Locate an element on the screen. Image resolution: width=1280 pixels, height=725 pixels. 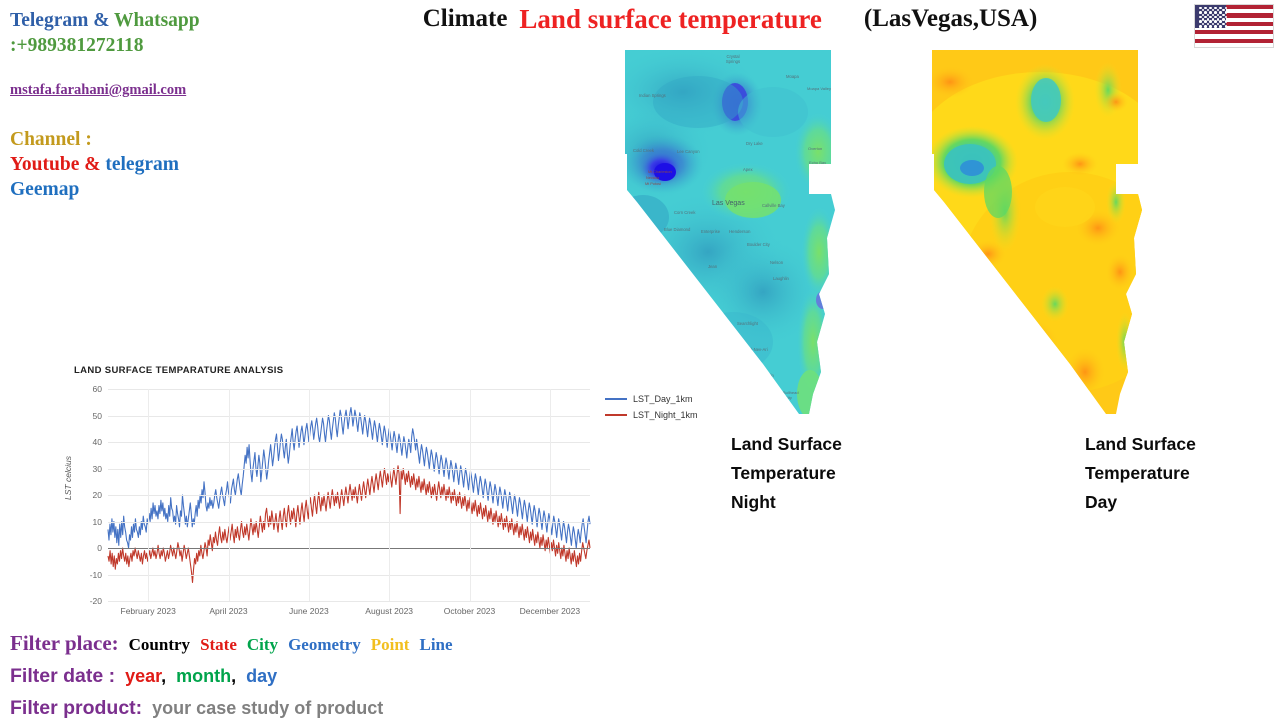
chart-x-tick: June 2023 is located at coordinates (308, 611).